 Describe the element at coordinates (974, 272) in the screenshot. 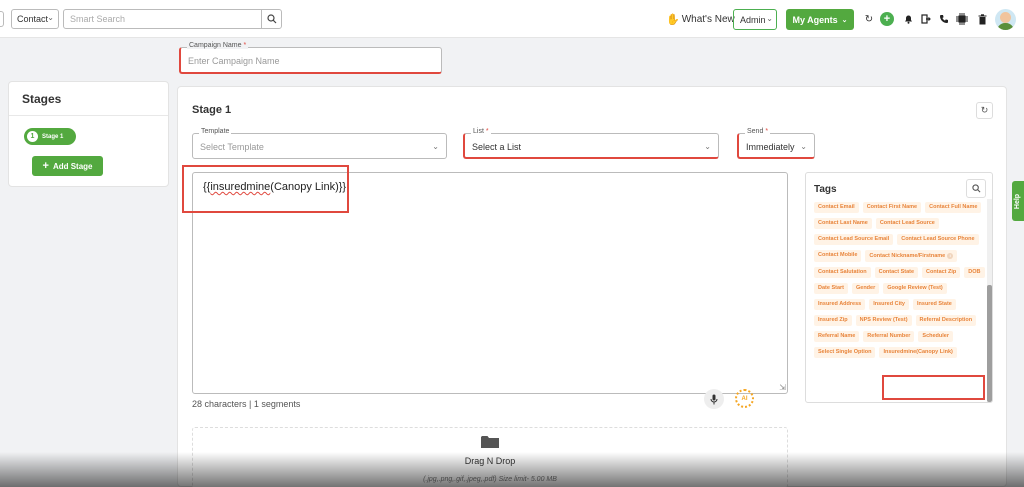

I see `tag-chip: DOB` at that location.